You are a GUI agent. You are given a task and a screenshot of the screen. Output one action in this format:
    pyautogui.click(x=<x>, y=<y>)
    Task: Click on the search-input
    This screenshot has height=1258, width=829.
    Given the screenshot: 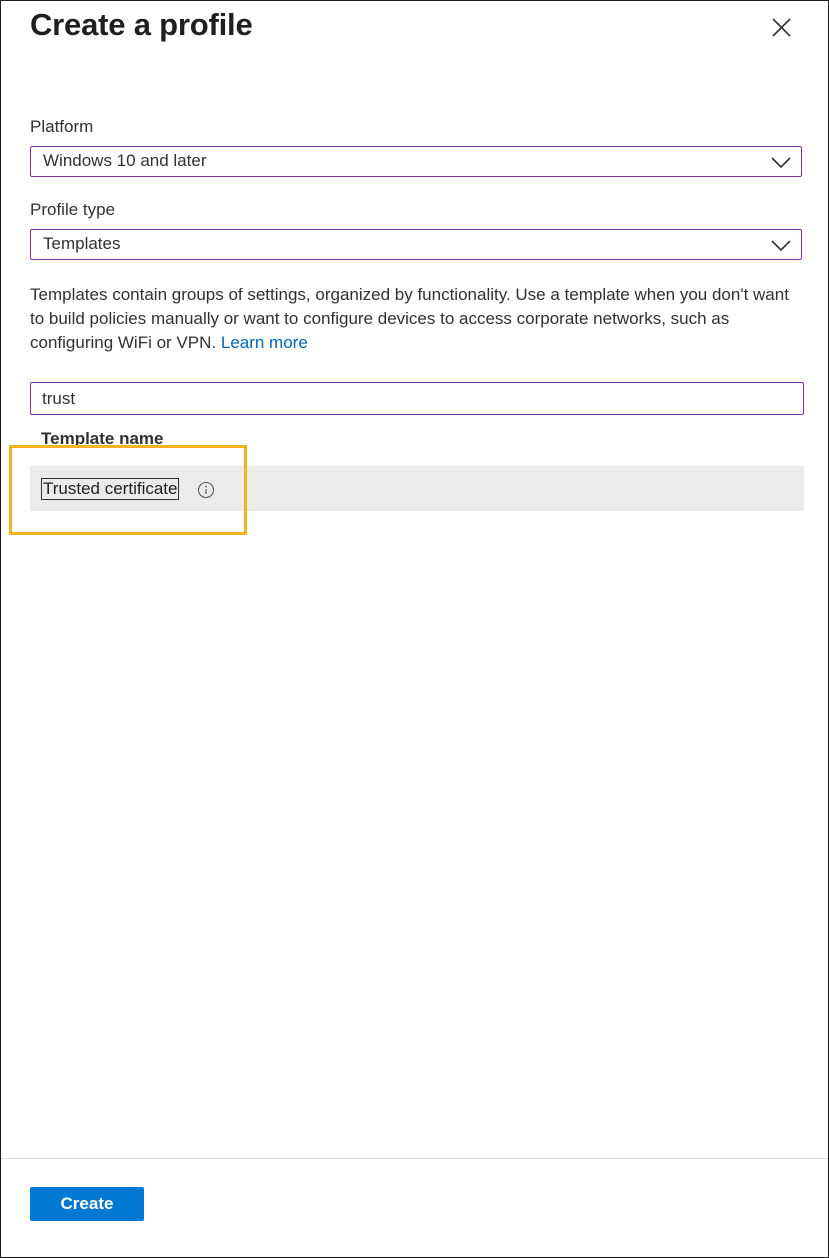 What is the action you would take?
    pyautogui.click(x=417, y=398)
    